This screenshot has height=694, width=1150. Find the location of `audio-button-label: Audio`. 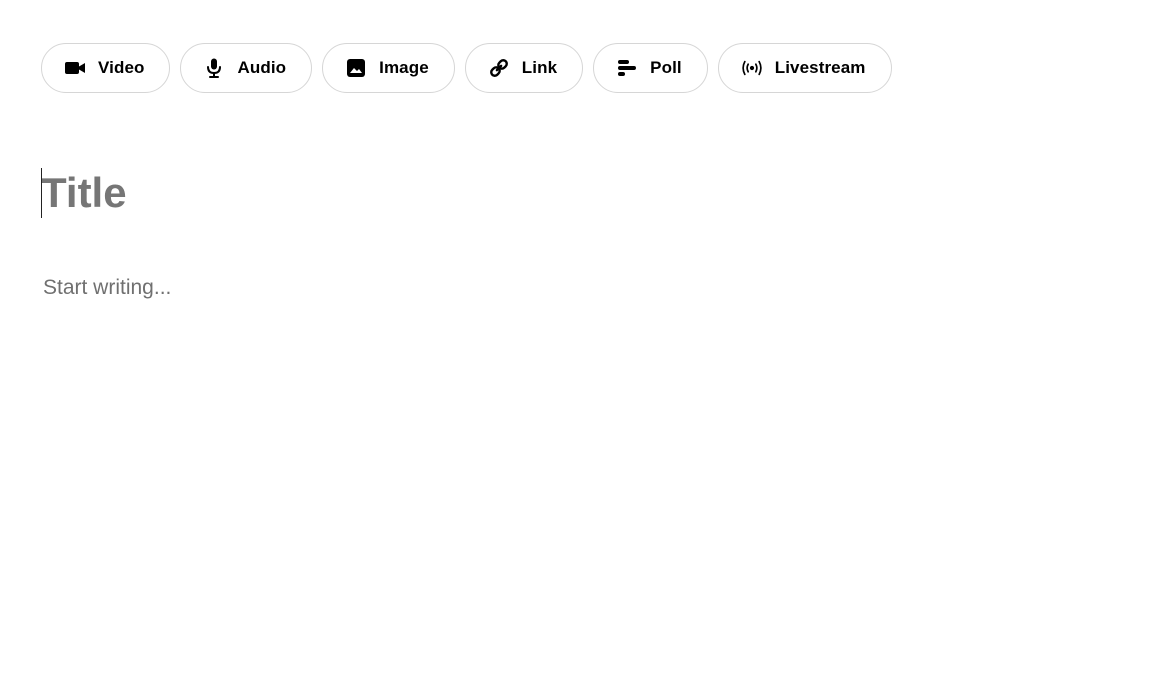

audio-button-label: Audio is located at coordinates (262, 67).